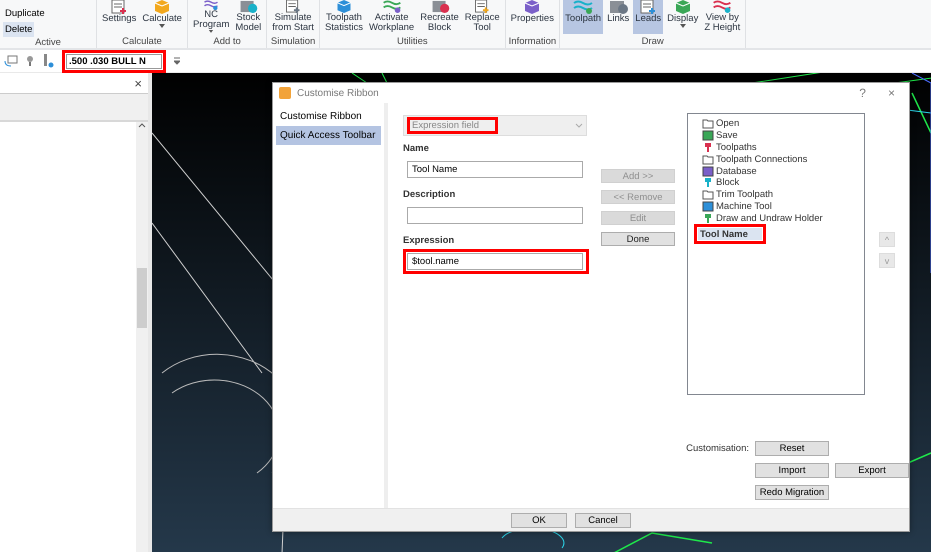 This screenshot has width=931, height=552. Describe the element at coordinates (30, 61) in the screenshot. I see `bulb-icon` at that location.